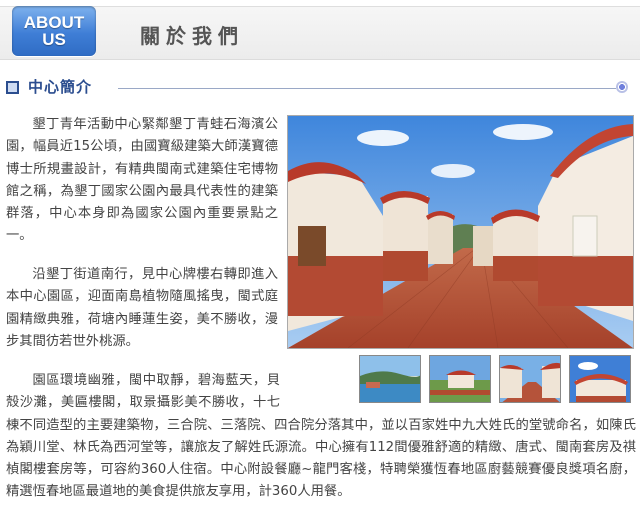 The height and width of the screenshot is (526, 640). Describe the element at coordinates (54, 39) in the screenshot. I see `badge-line-2: US` at that location.